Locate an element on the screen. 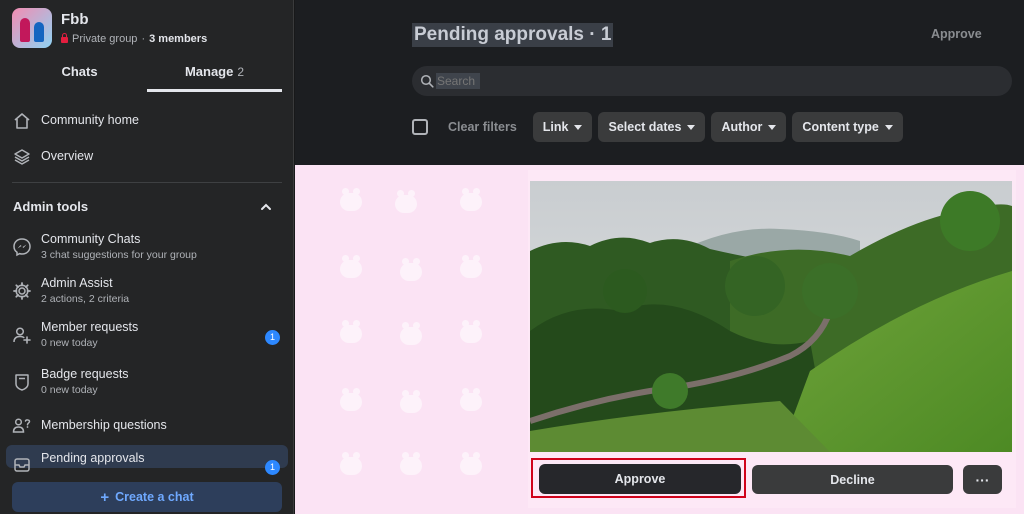  search-bar is located at coordinates (712, 81).